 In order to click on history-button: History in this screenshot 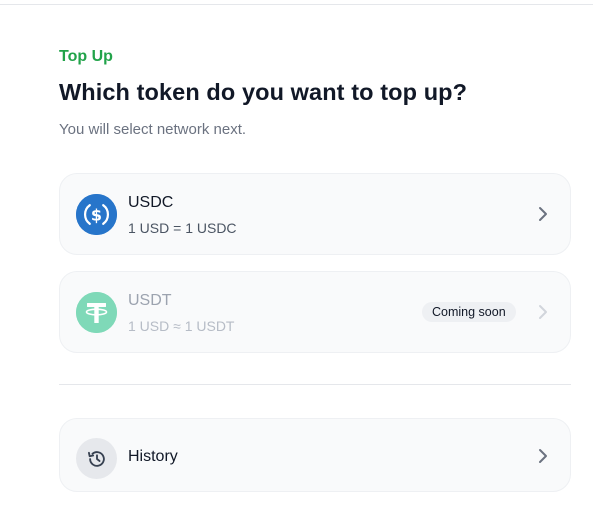, I will do `click(315, 455)`.